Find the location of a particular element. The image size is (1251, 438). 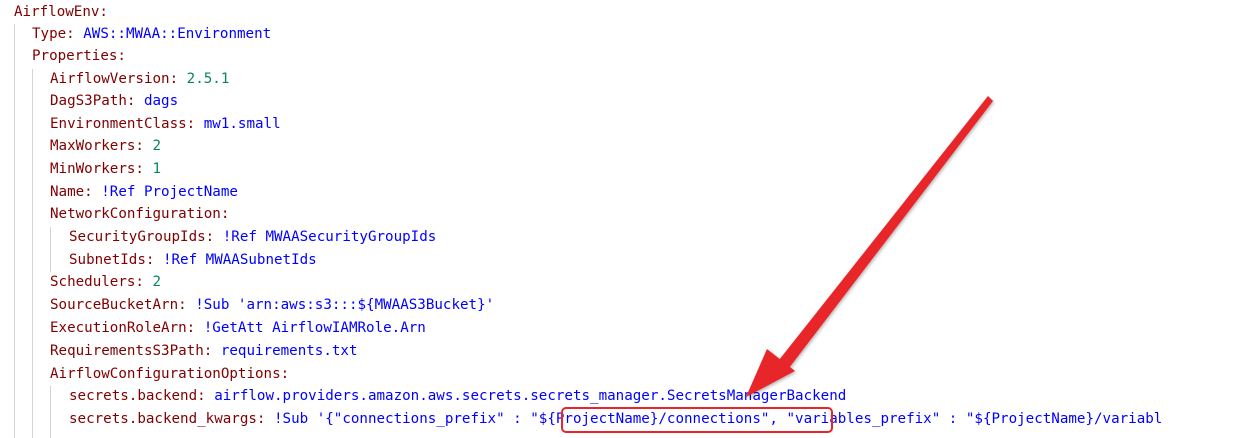

yaml-key: SourceBucketArn: is located at coordinates (118, 305).